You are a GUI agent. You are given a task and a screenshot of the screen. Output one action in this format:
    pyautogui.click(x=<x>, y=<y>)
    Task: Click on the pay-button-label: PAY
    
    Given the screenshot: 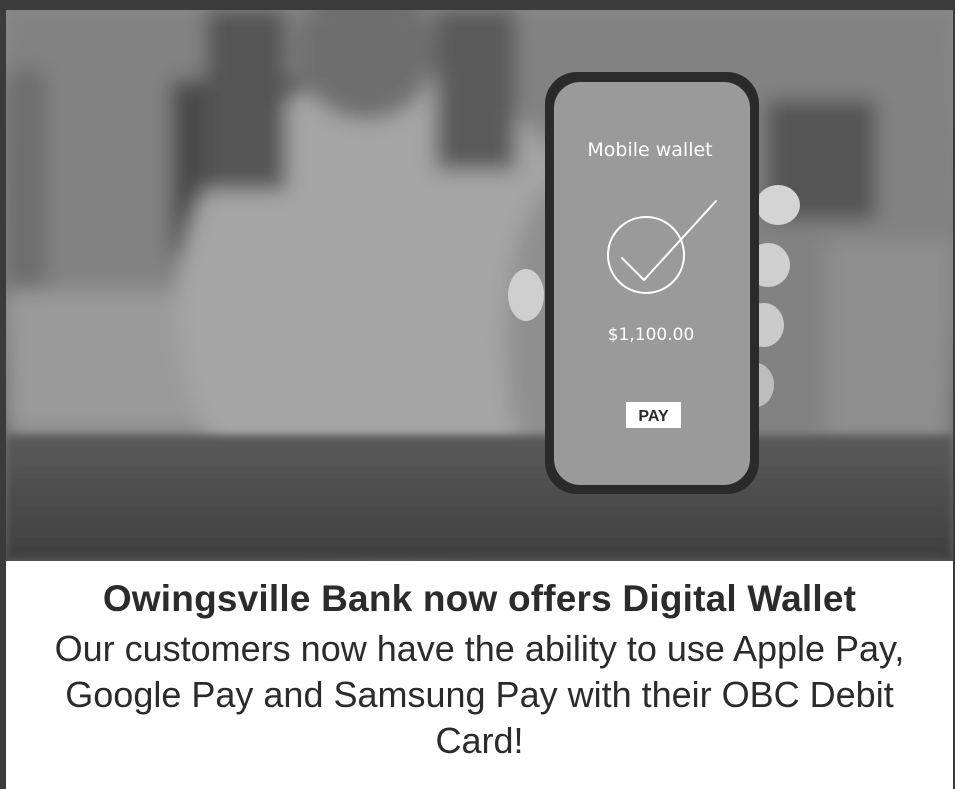 What is the action you would take?
    pyautogui.click(x=653, y=416)
    